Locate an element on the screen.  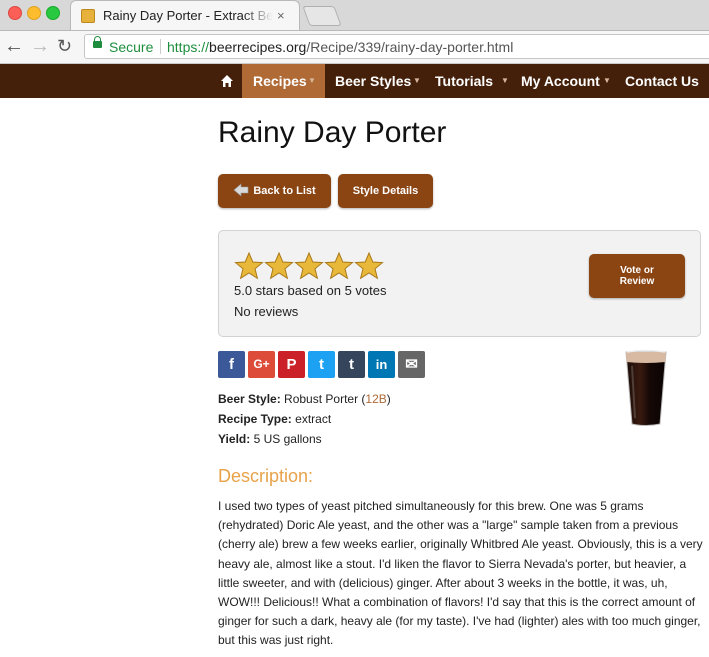
recipe-type-label: Recipe Type: is located at coordinates (255, 419).